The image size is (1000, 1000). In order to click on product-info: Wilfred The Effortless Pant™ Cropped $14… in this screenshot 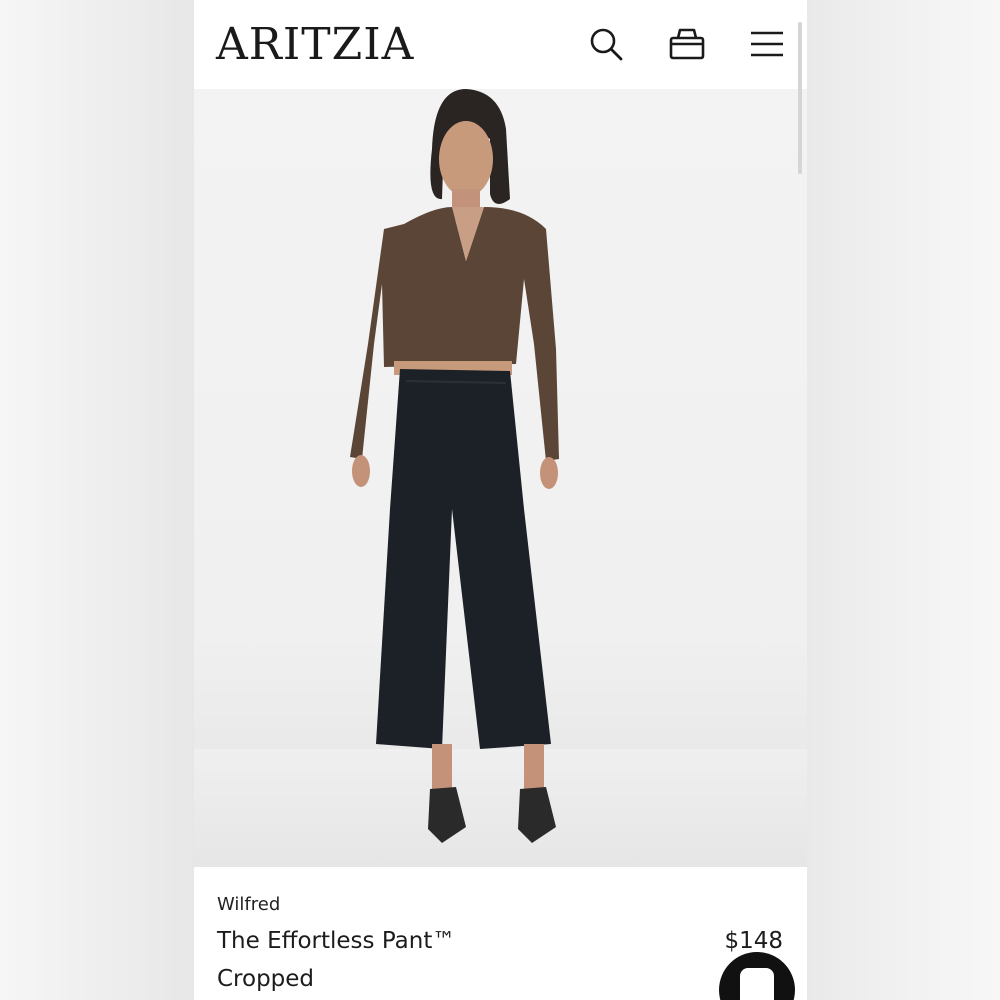, I will do `click(500, 933)`.